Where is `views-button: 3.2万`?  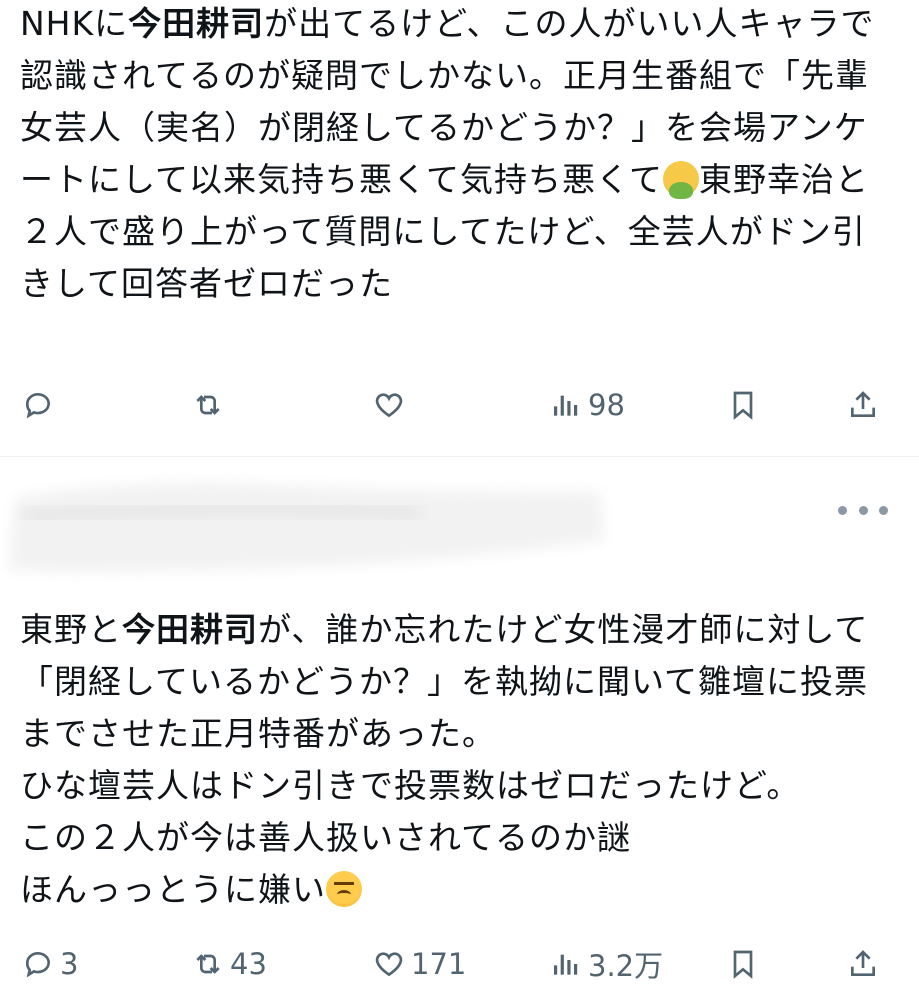 views-button: 3.2万 is located at coordinates (606, 964).